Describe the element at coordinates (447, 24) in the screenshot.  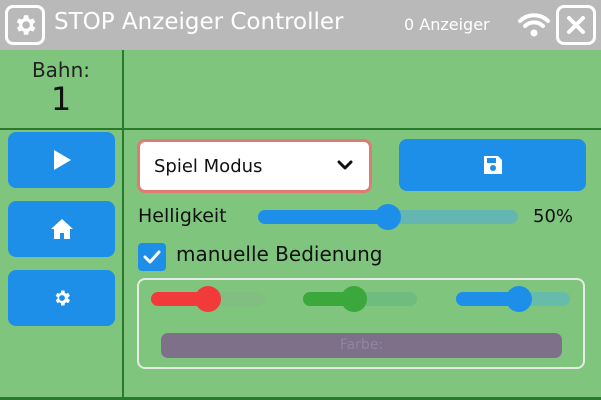
I see `device-count: 0 Anzeiger` at that location.